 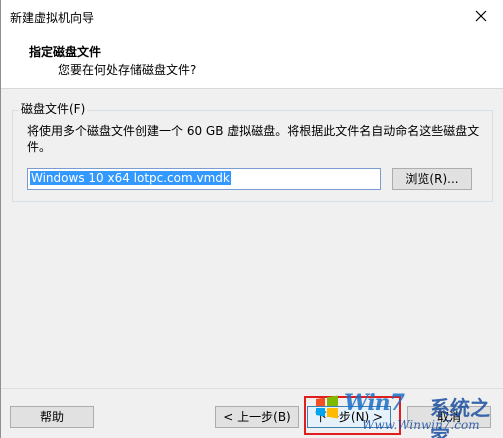 What do you see at coordinates (130, 178) in the screenshot?
I see `disk-filename-value: Windows 10 x64 lotpc.com.vmdk` at bounding box center [130, 178].